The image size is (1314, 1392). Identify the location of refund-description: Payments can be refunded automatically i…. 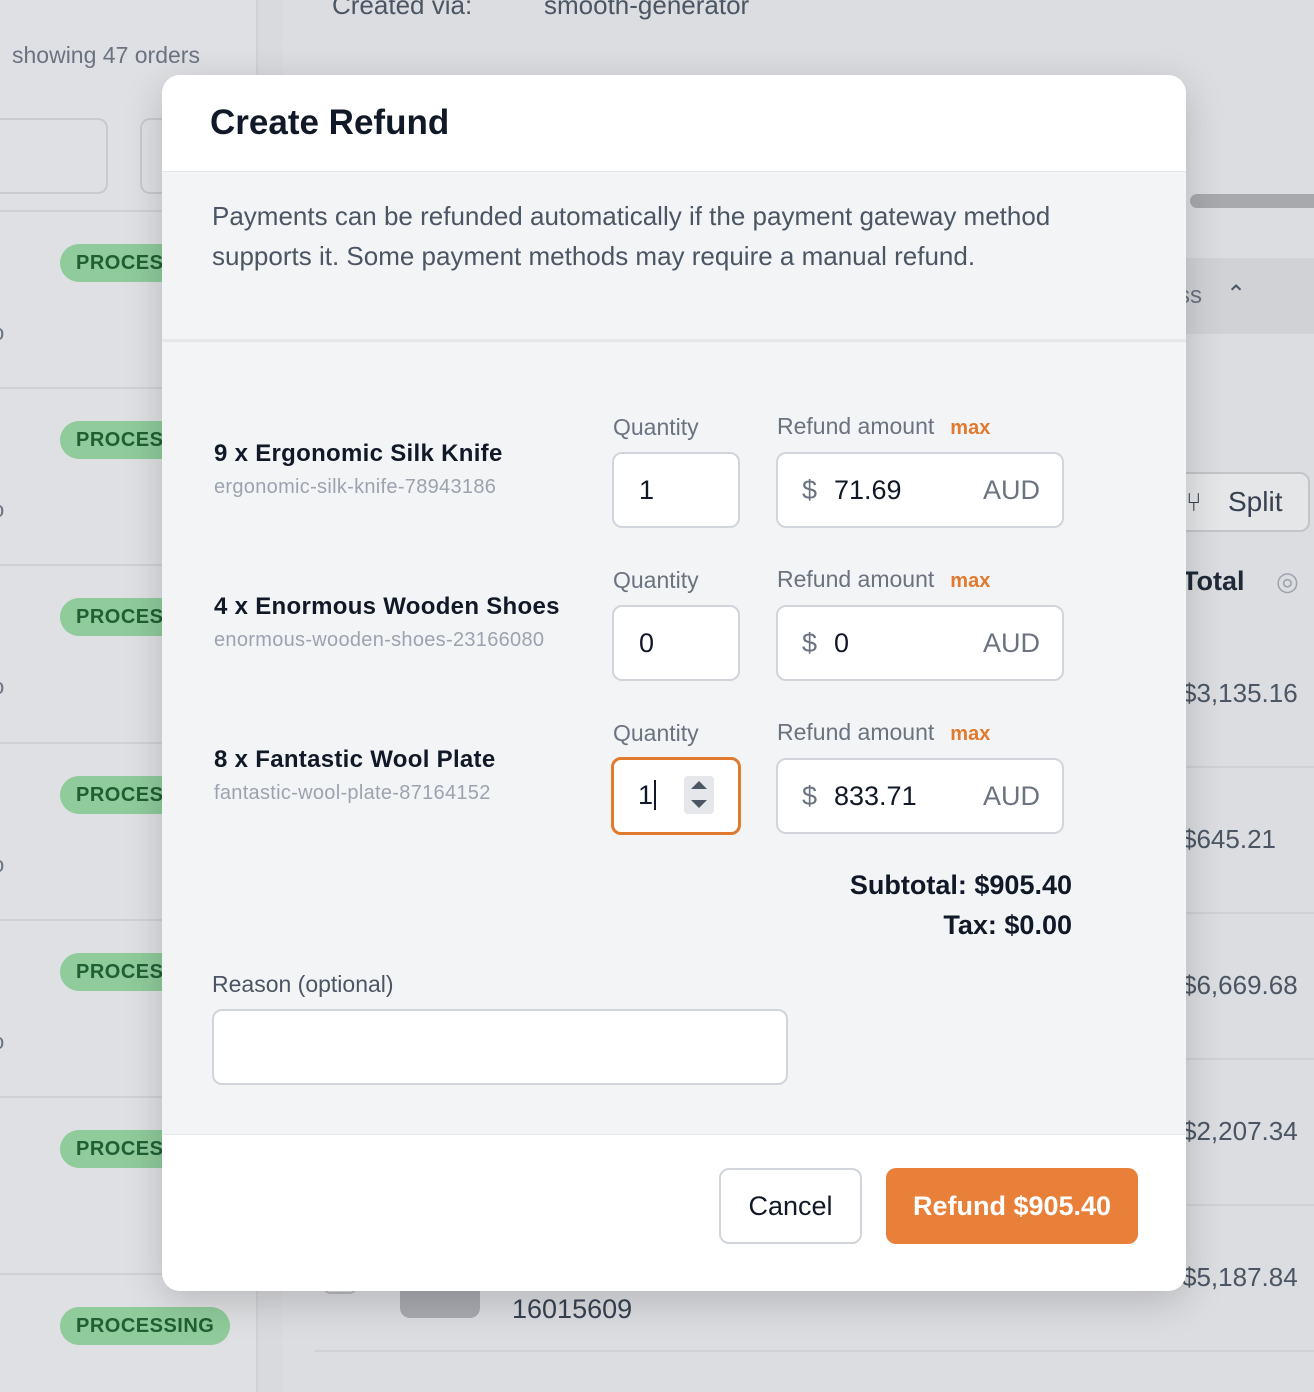
(674, 257).